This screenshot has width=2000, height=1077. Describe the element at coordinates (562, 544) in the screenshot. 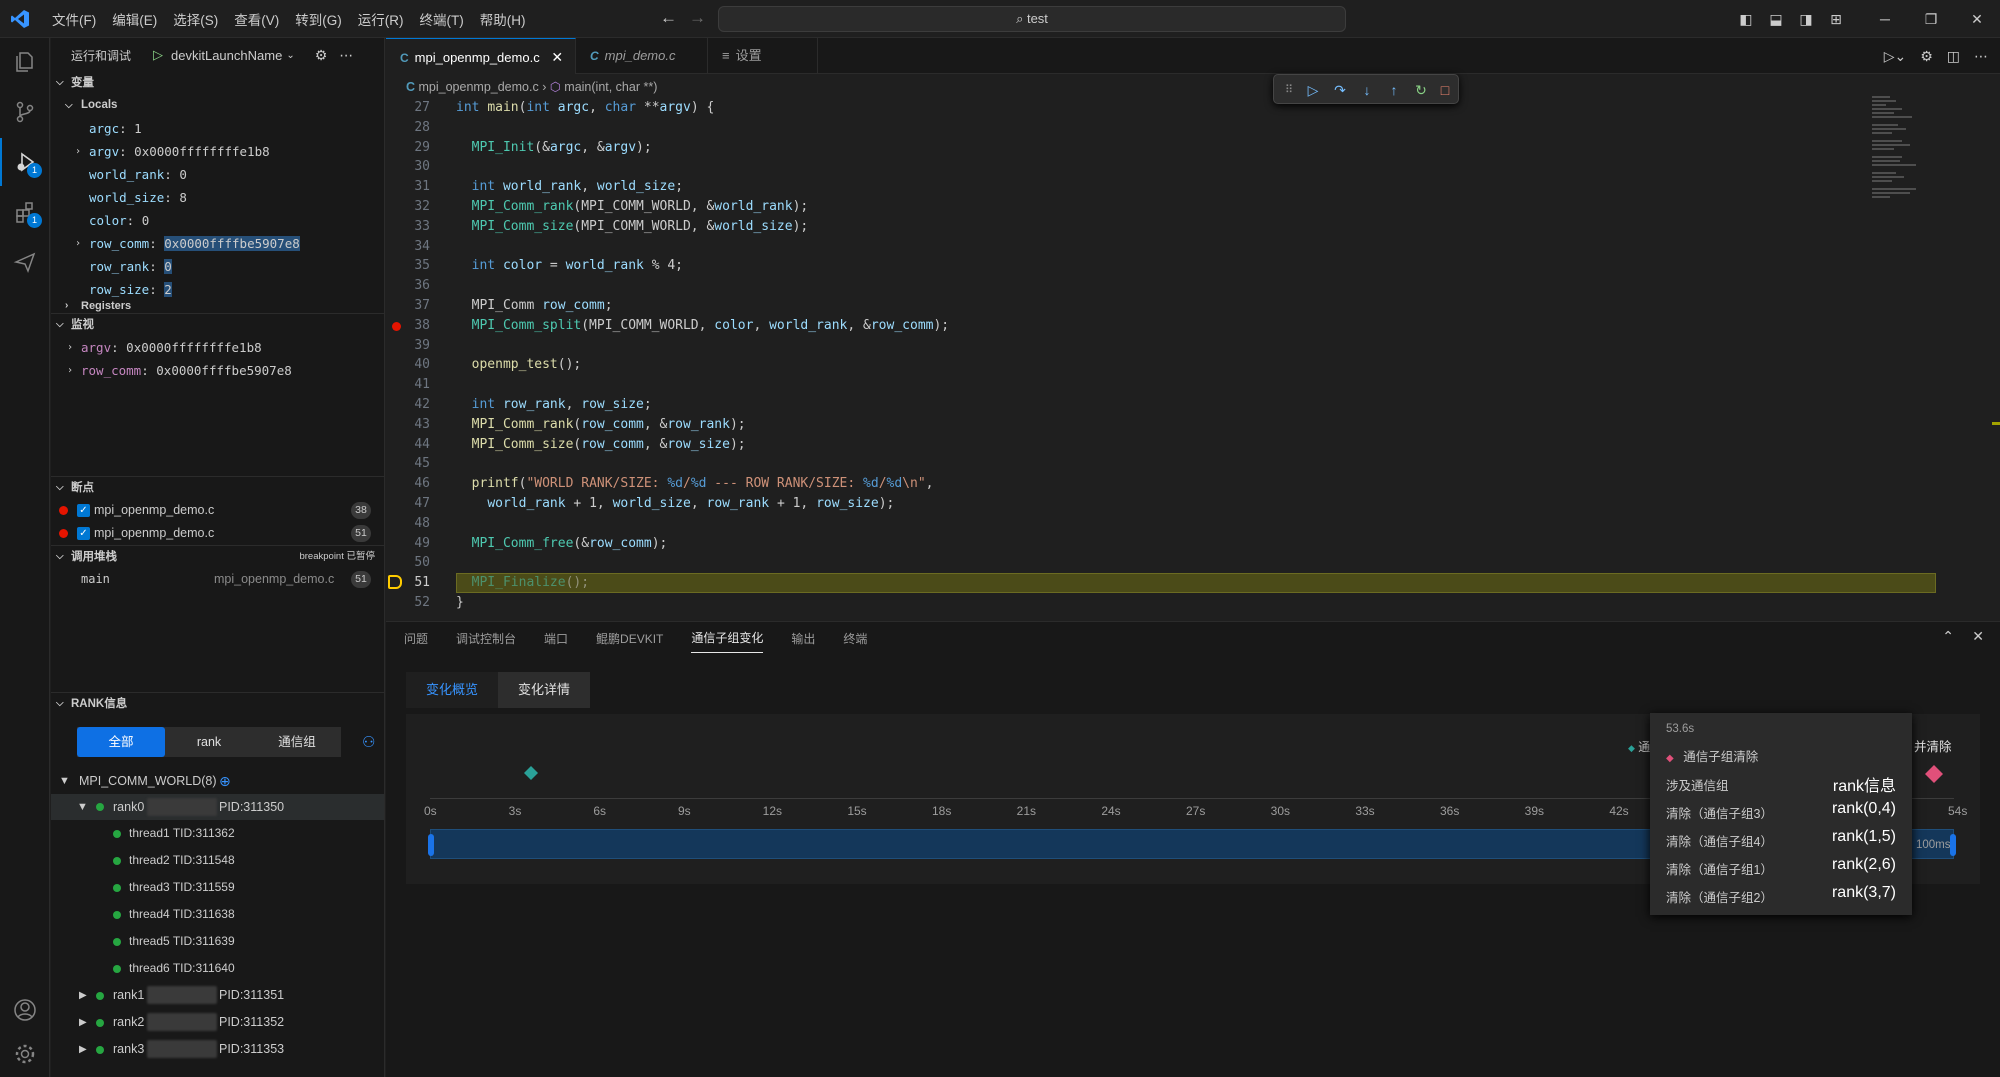

I see `code-line: MPI_Comm_free(&row_comm);` at that location.